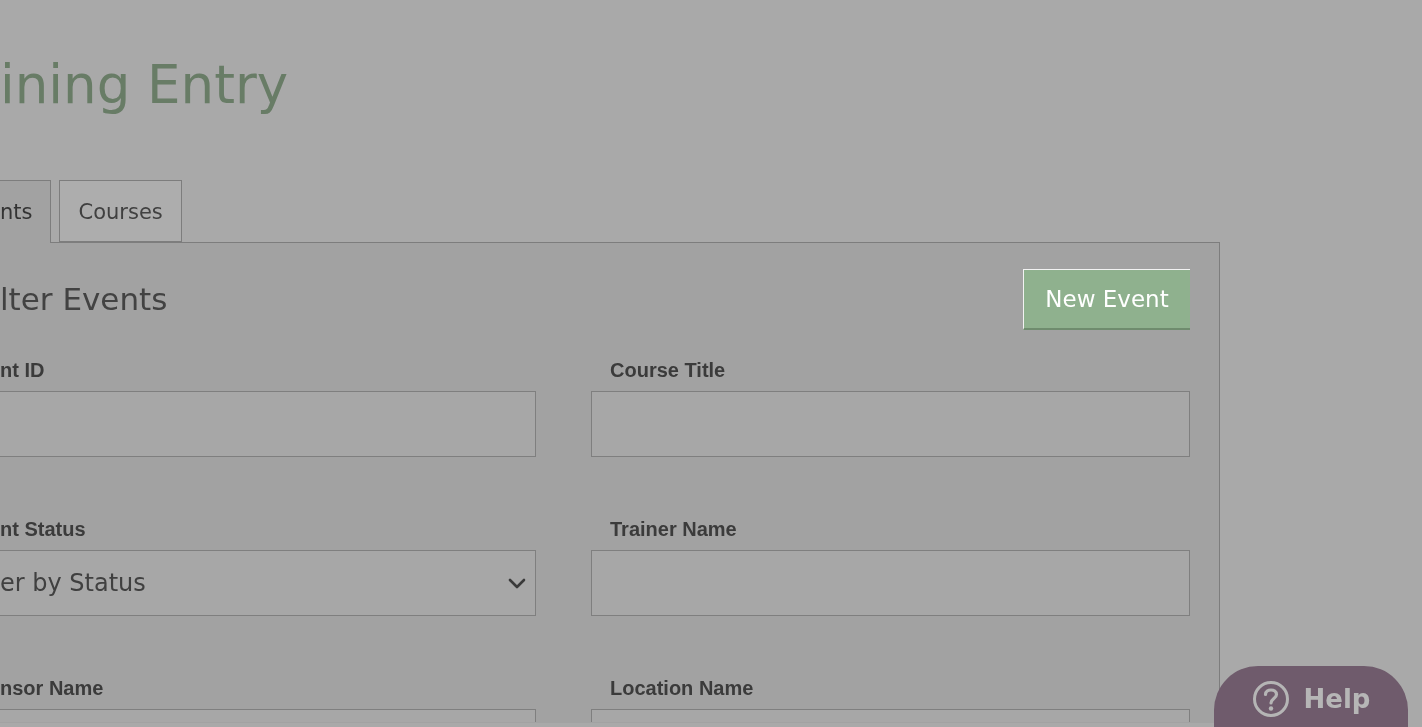 The width and height of the screenshot is (1422, 727). Describe the element at coordinates (1270, 698) in the screenshot. I see `help-icon` at that location.